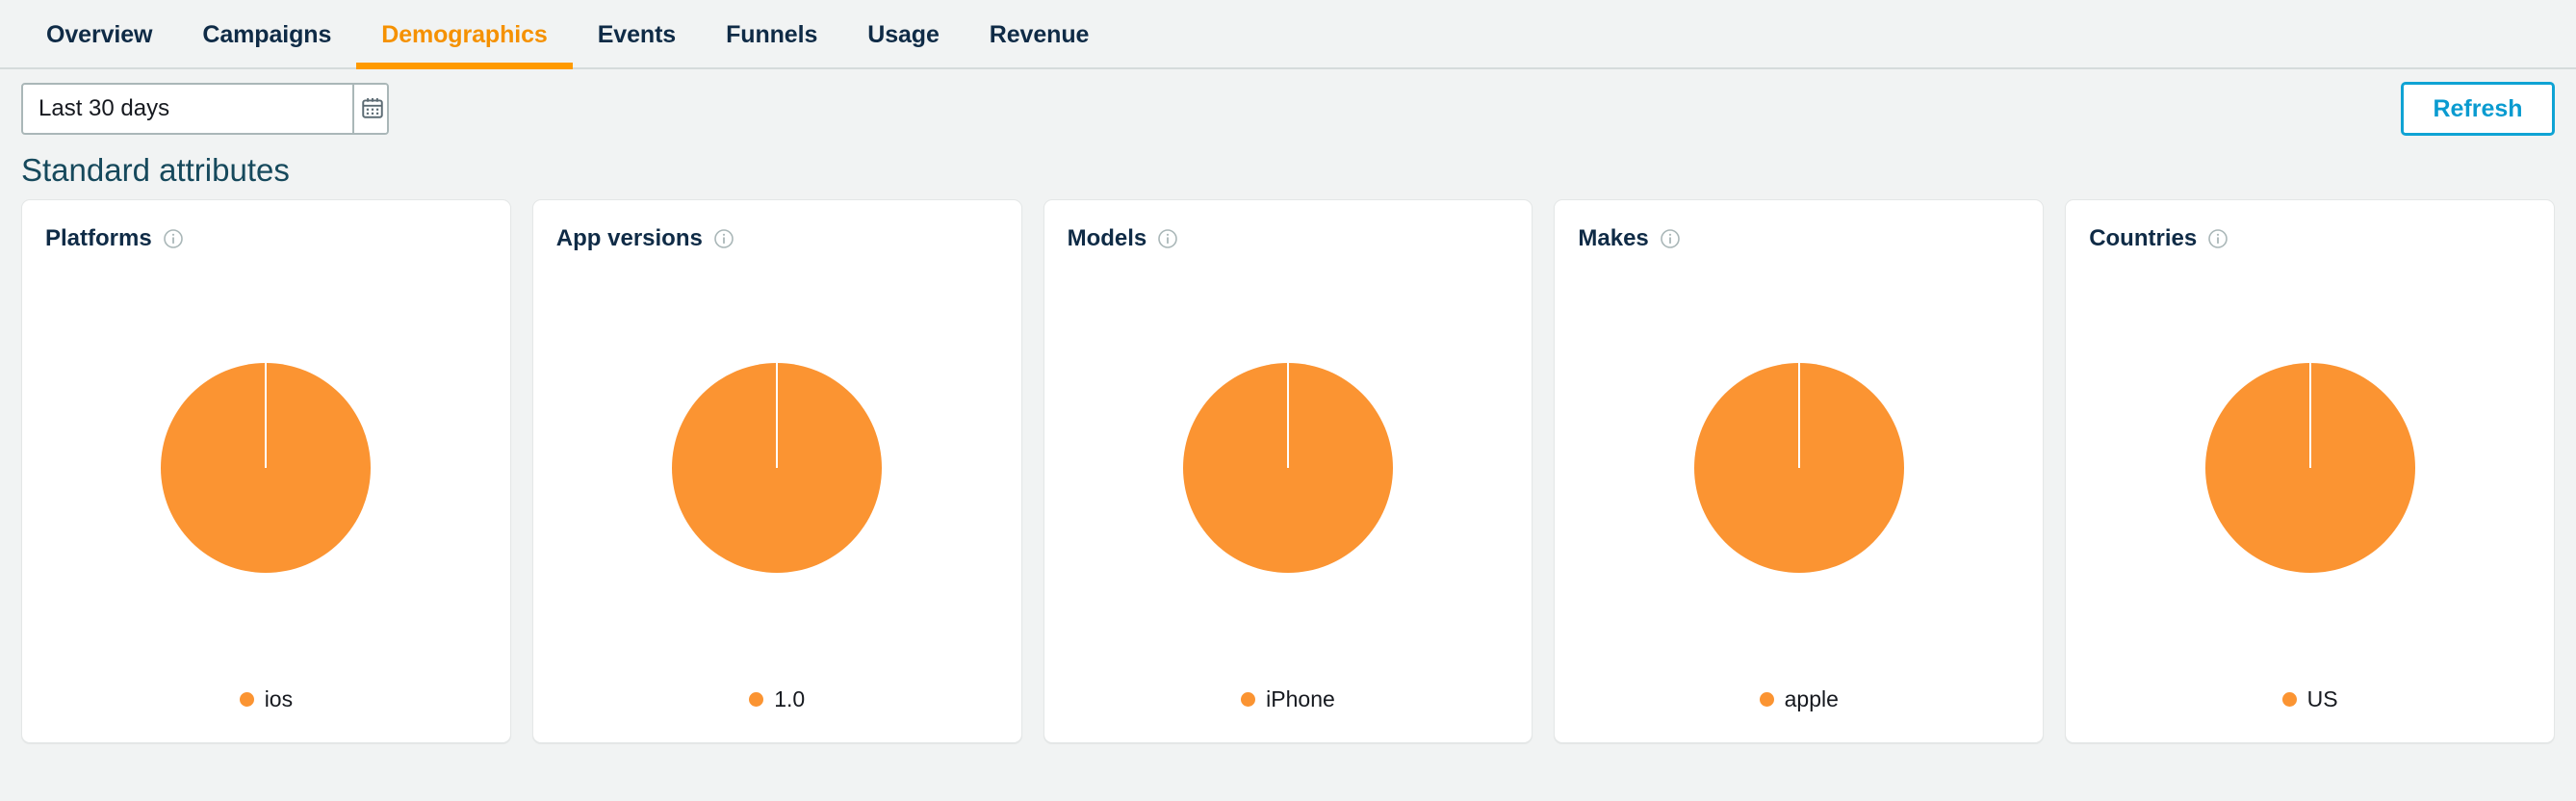  Describe the element at coordinates (2310, 238) in the screenshot. I see `card-header: Countries` at that location.